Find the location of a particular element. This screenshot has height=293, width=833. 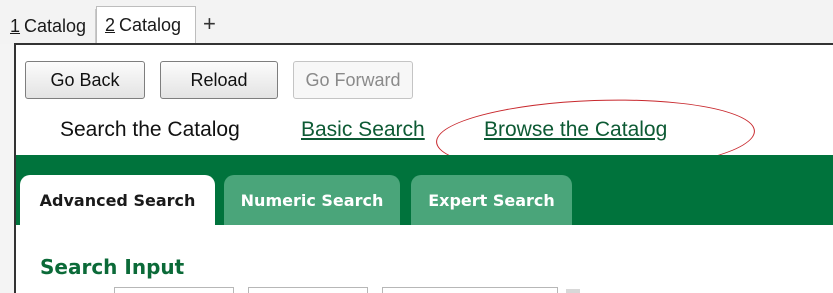

tab-expert-search: Expert Search is located at coordinates (491, 200).